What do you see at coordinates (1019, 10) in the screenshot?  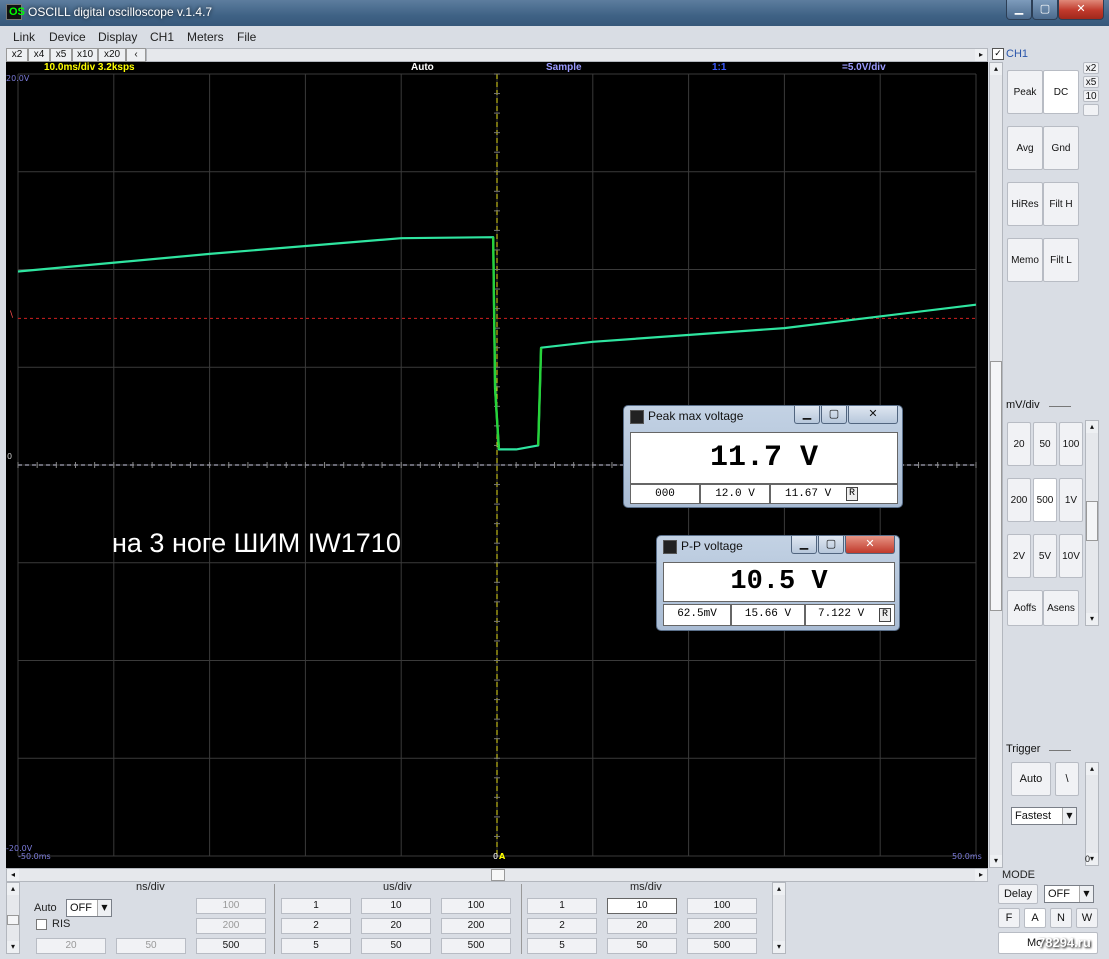 I see `minimize-button: ▁` at bounding box center [1019, 10].